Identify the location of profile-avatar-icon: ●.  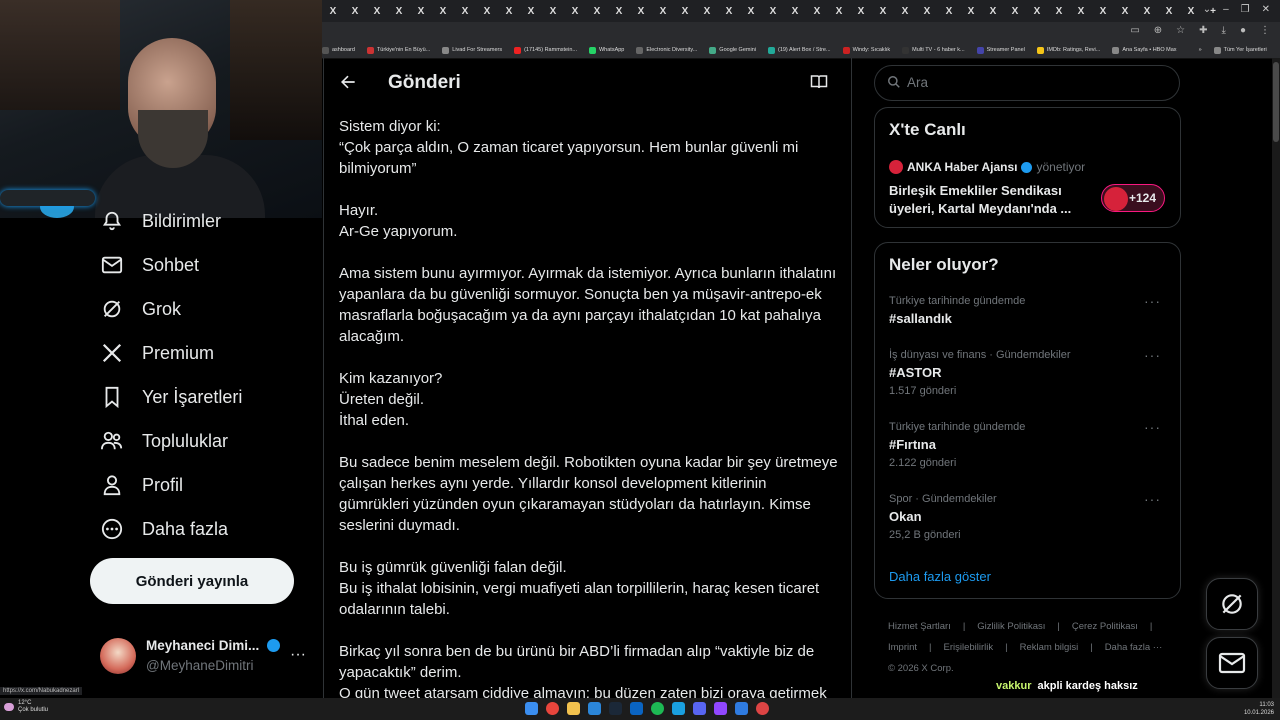
(1243, 30).